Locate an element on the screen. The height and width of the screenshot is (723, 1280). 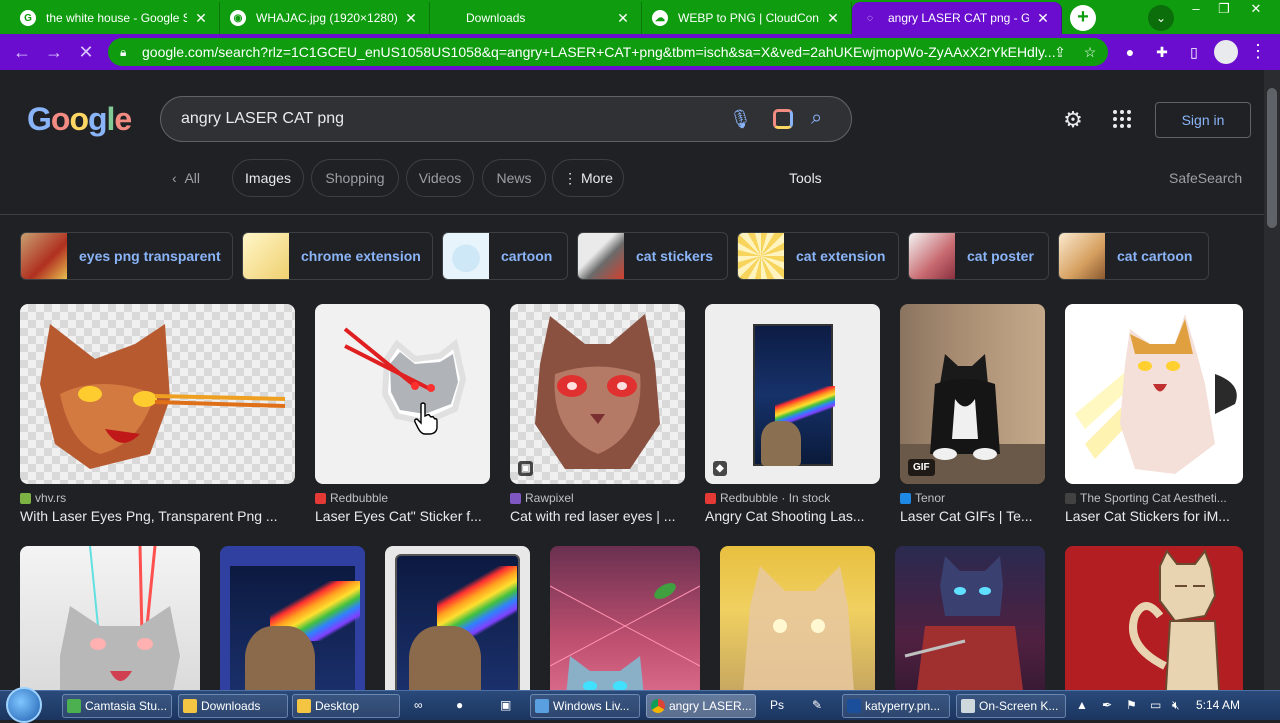
apps-grid-icon is located at coordinates (1122, 119).